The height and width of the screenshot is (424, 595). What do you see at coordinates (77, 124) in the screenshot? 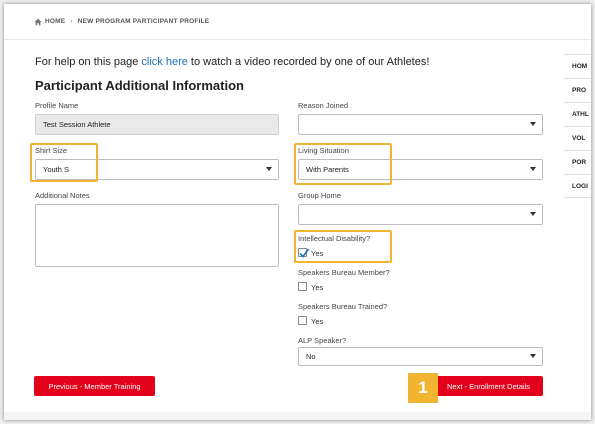
I see `profile-name-value: Test Session Athlete` at bounding box center [77, 124].